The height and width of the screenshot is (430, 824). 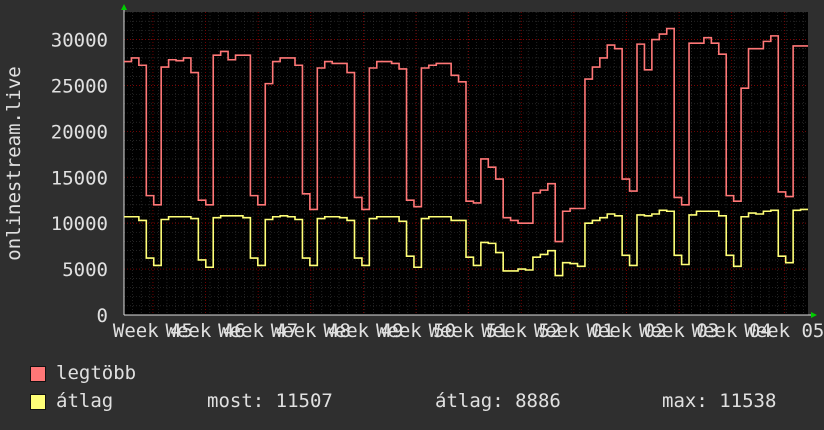 What do you see at coordinates (38, 373) in the screenshot?
I see `legend-swatch-max` at bounding box center [38, 373].